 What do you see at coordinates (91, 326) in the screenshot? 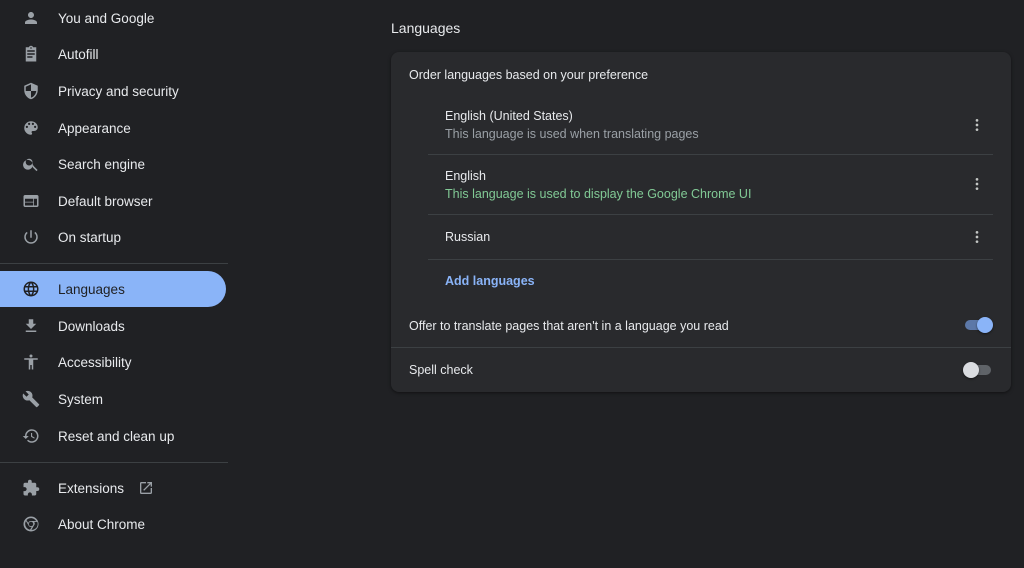
I see `sidebar-item-label: Downloads` at bounding box center [91, 326].